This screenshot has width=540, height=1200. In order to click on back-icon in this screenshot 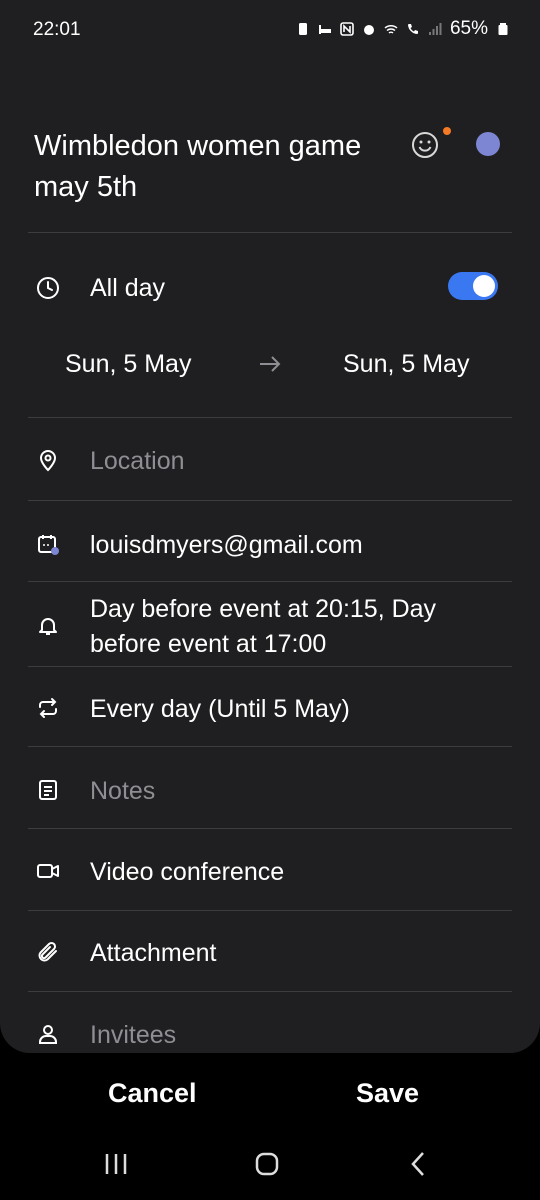, I will do `click(418, 1164)`.